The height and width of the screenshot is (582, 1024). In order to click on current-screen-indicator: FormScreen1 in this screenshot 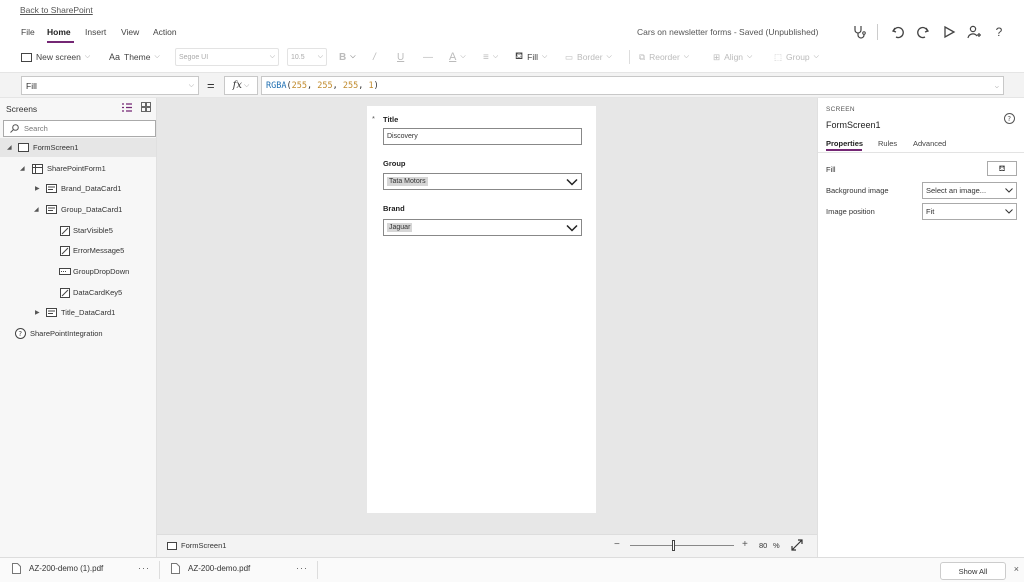, I will do `click(196, 545)`.